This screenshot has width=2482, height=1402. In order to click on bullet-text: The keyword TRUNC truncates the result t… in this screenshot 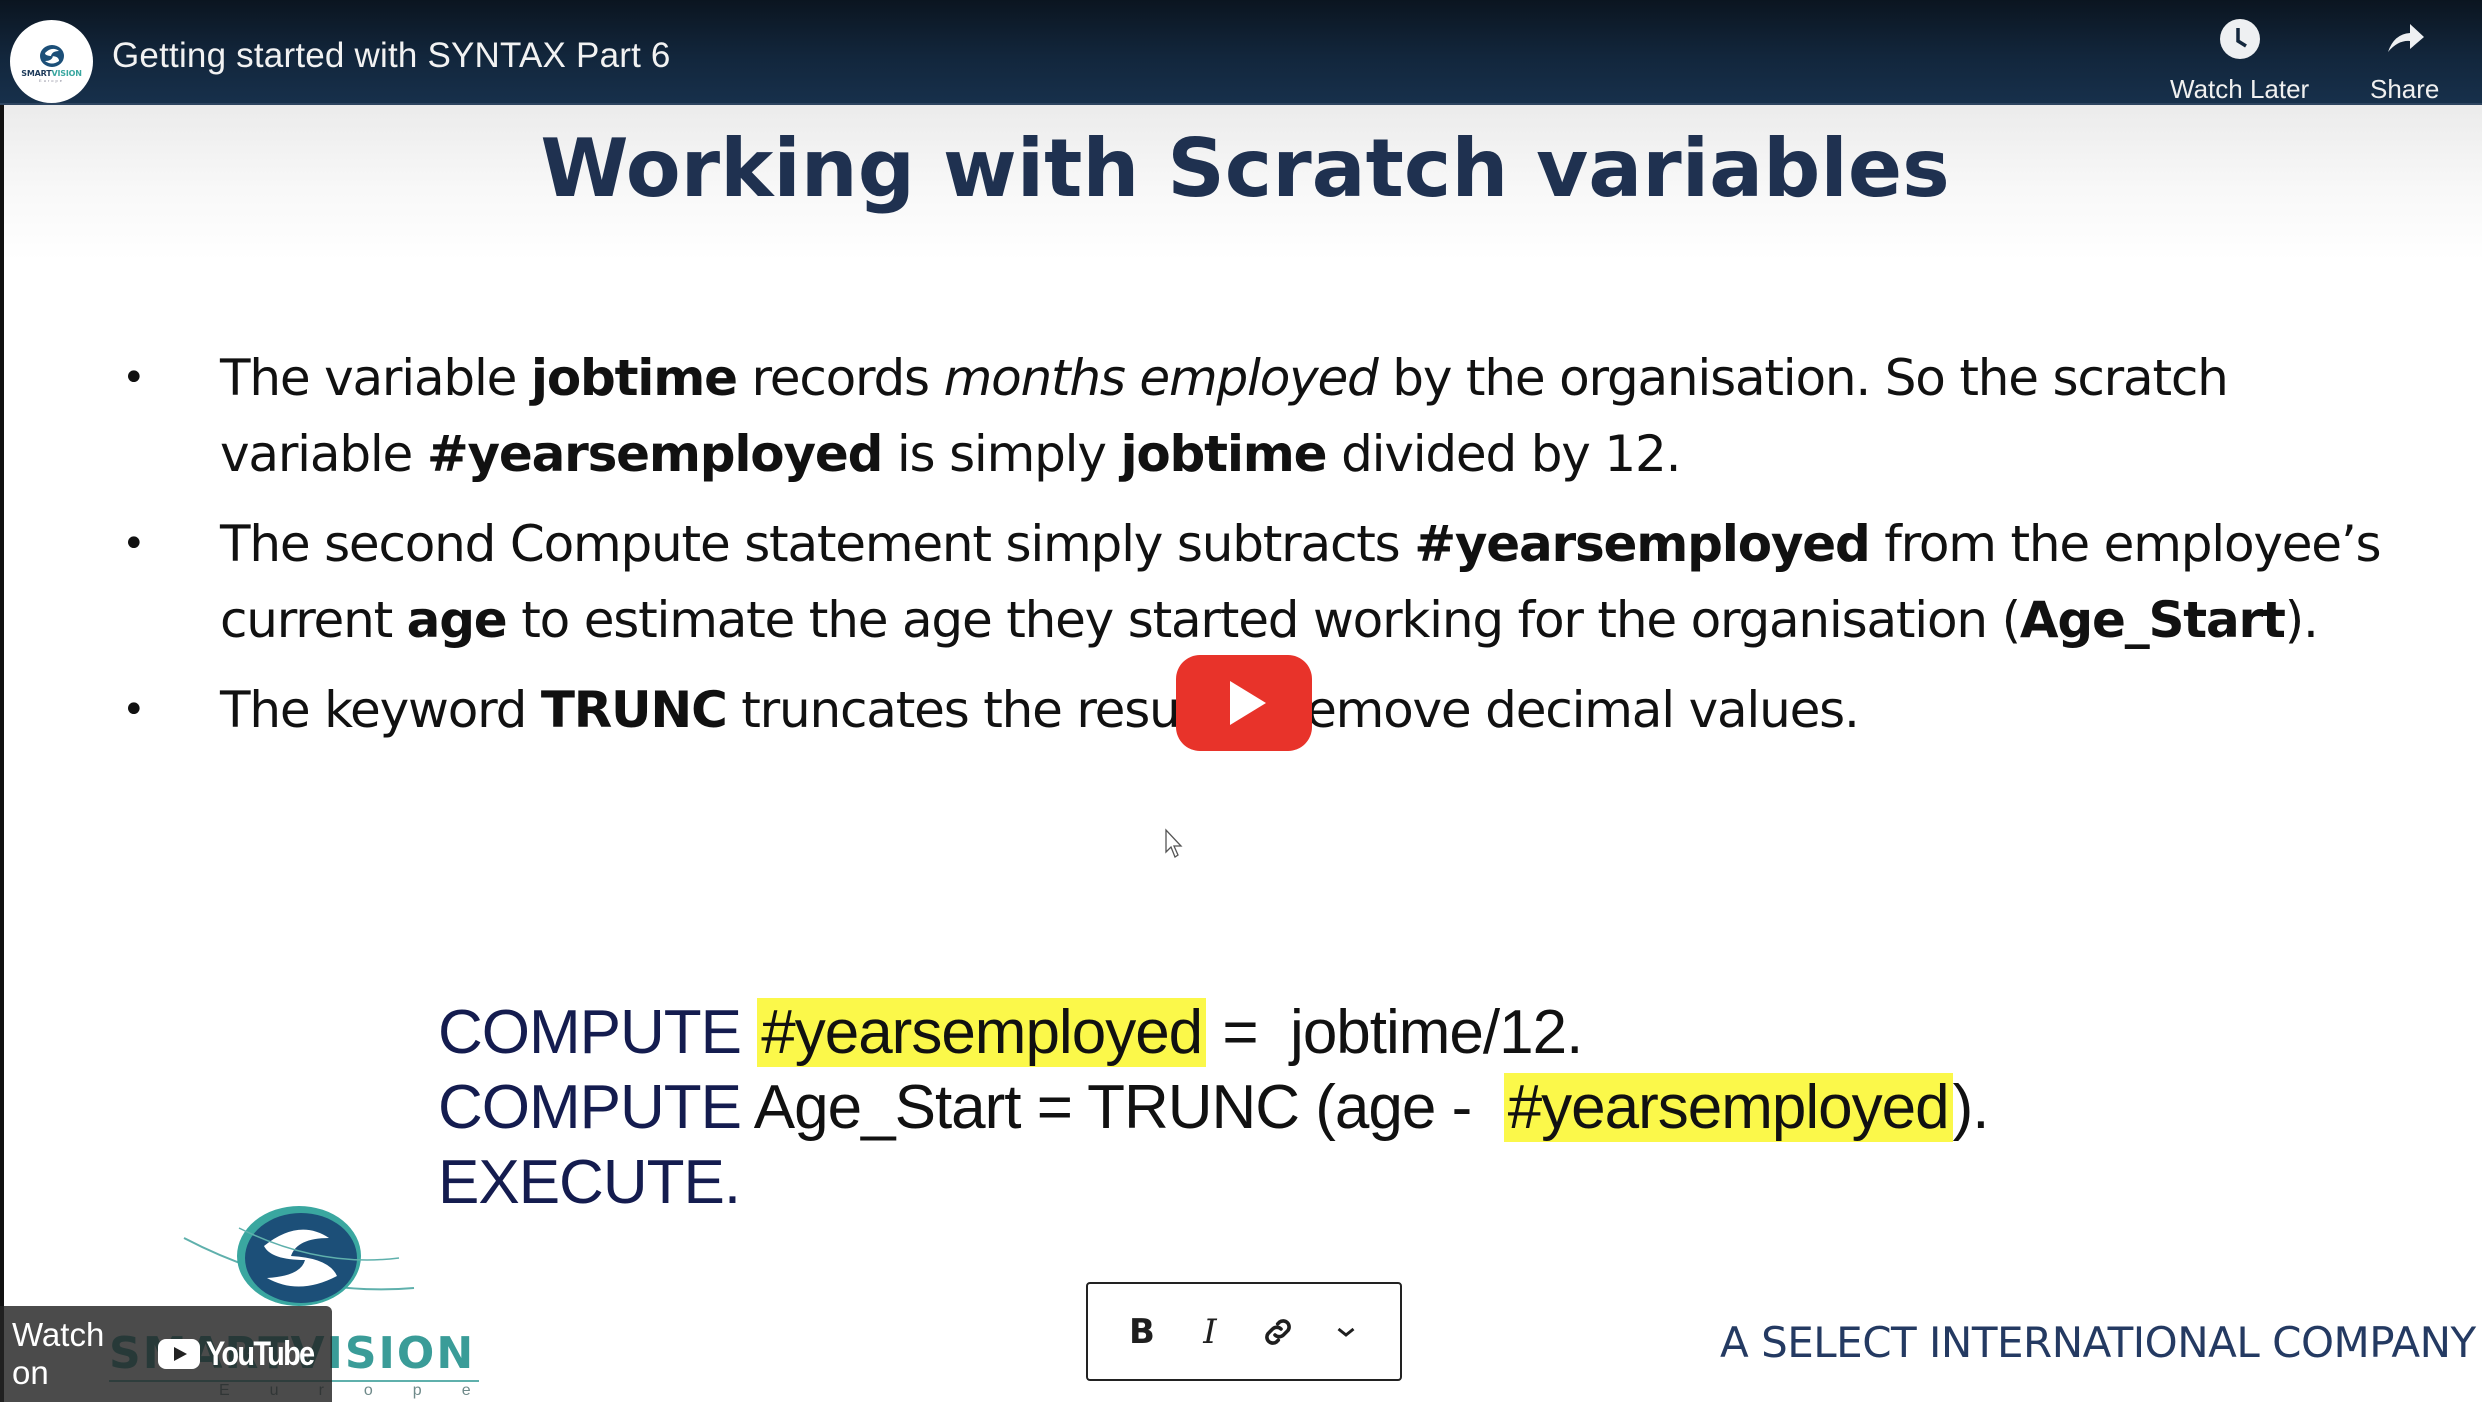, I will do `click(1040, 710)`.